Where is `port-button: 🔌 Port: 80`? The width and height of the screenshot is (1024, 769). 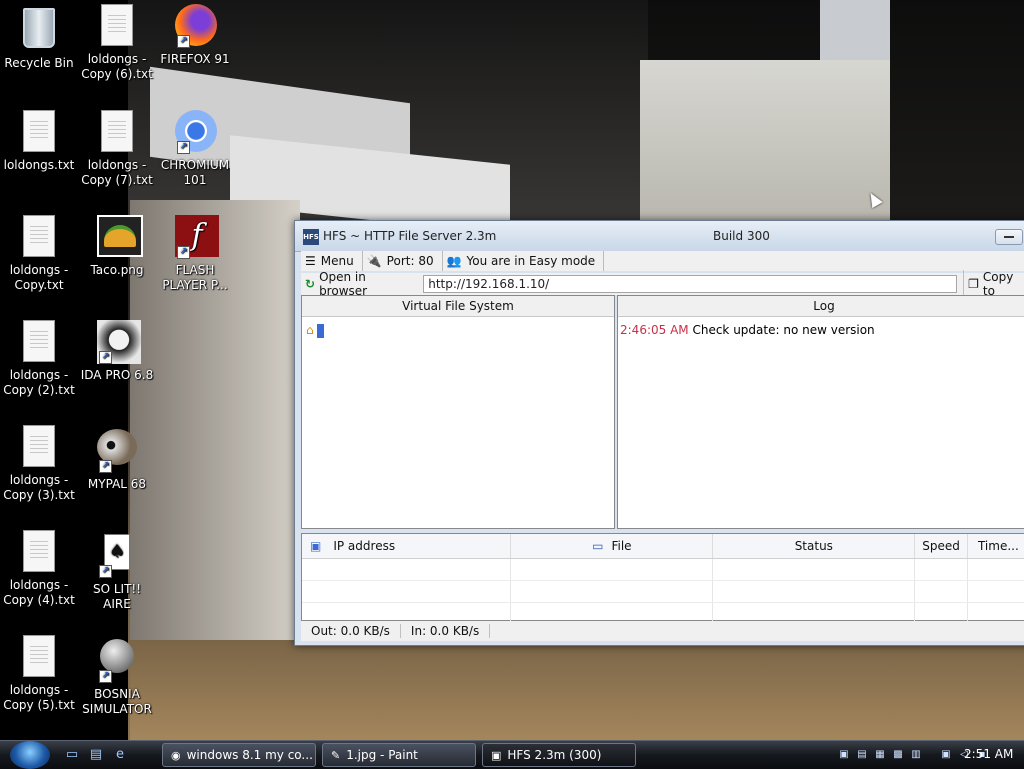 port-button: 🔌 Port: 80 is located at coordinates (403, 261).